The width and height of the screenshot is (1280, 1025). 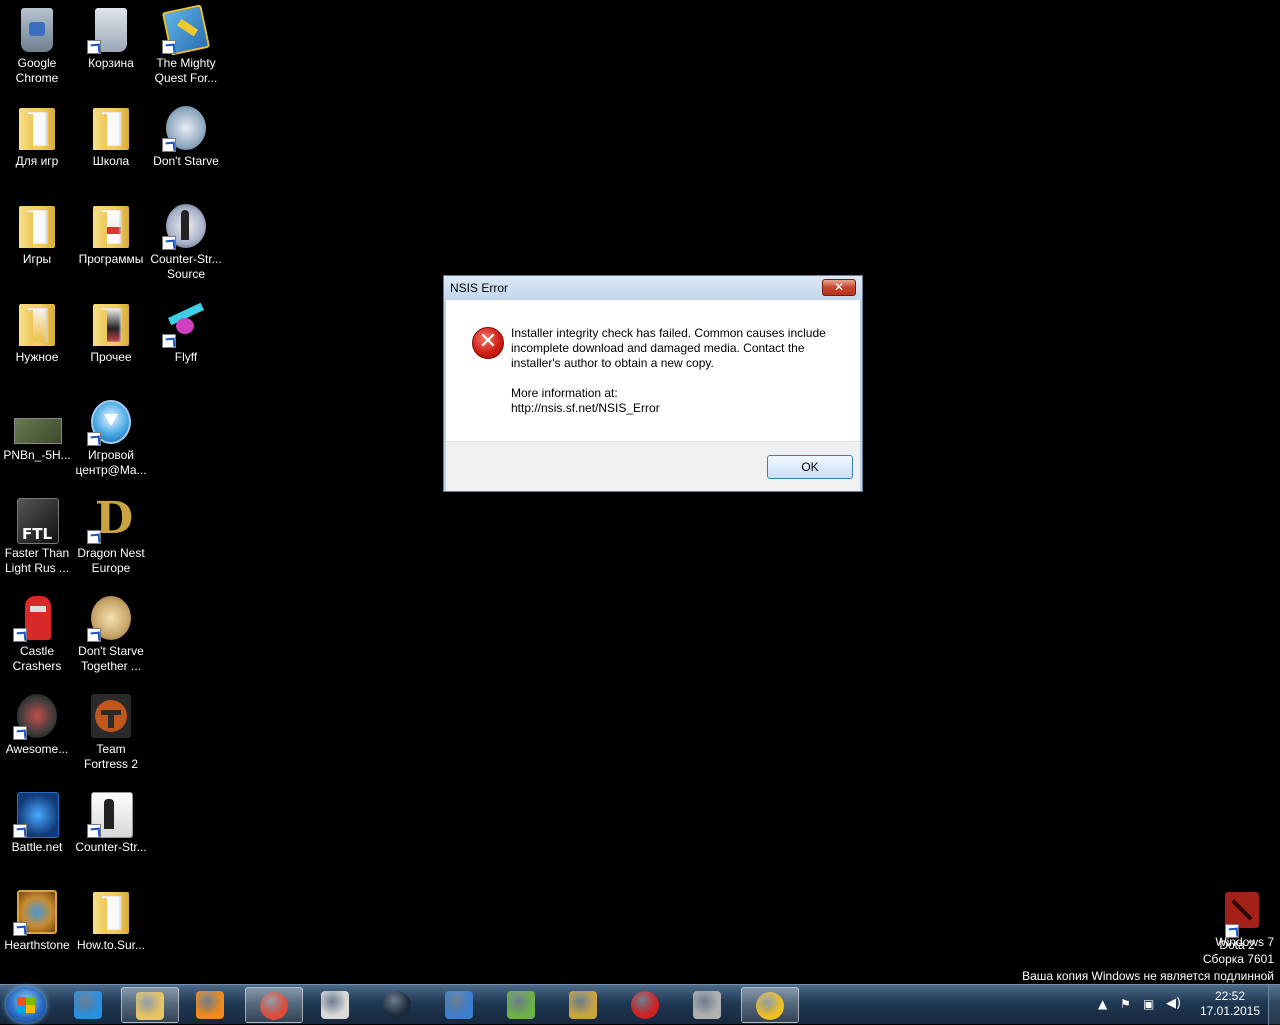 I want to click on explorer-icon, so click(x=150, y=1006).